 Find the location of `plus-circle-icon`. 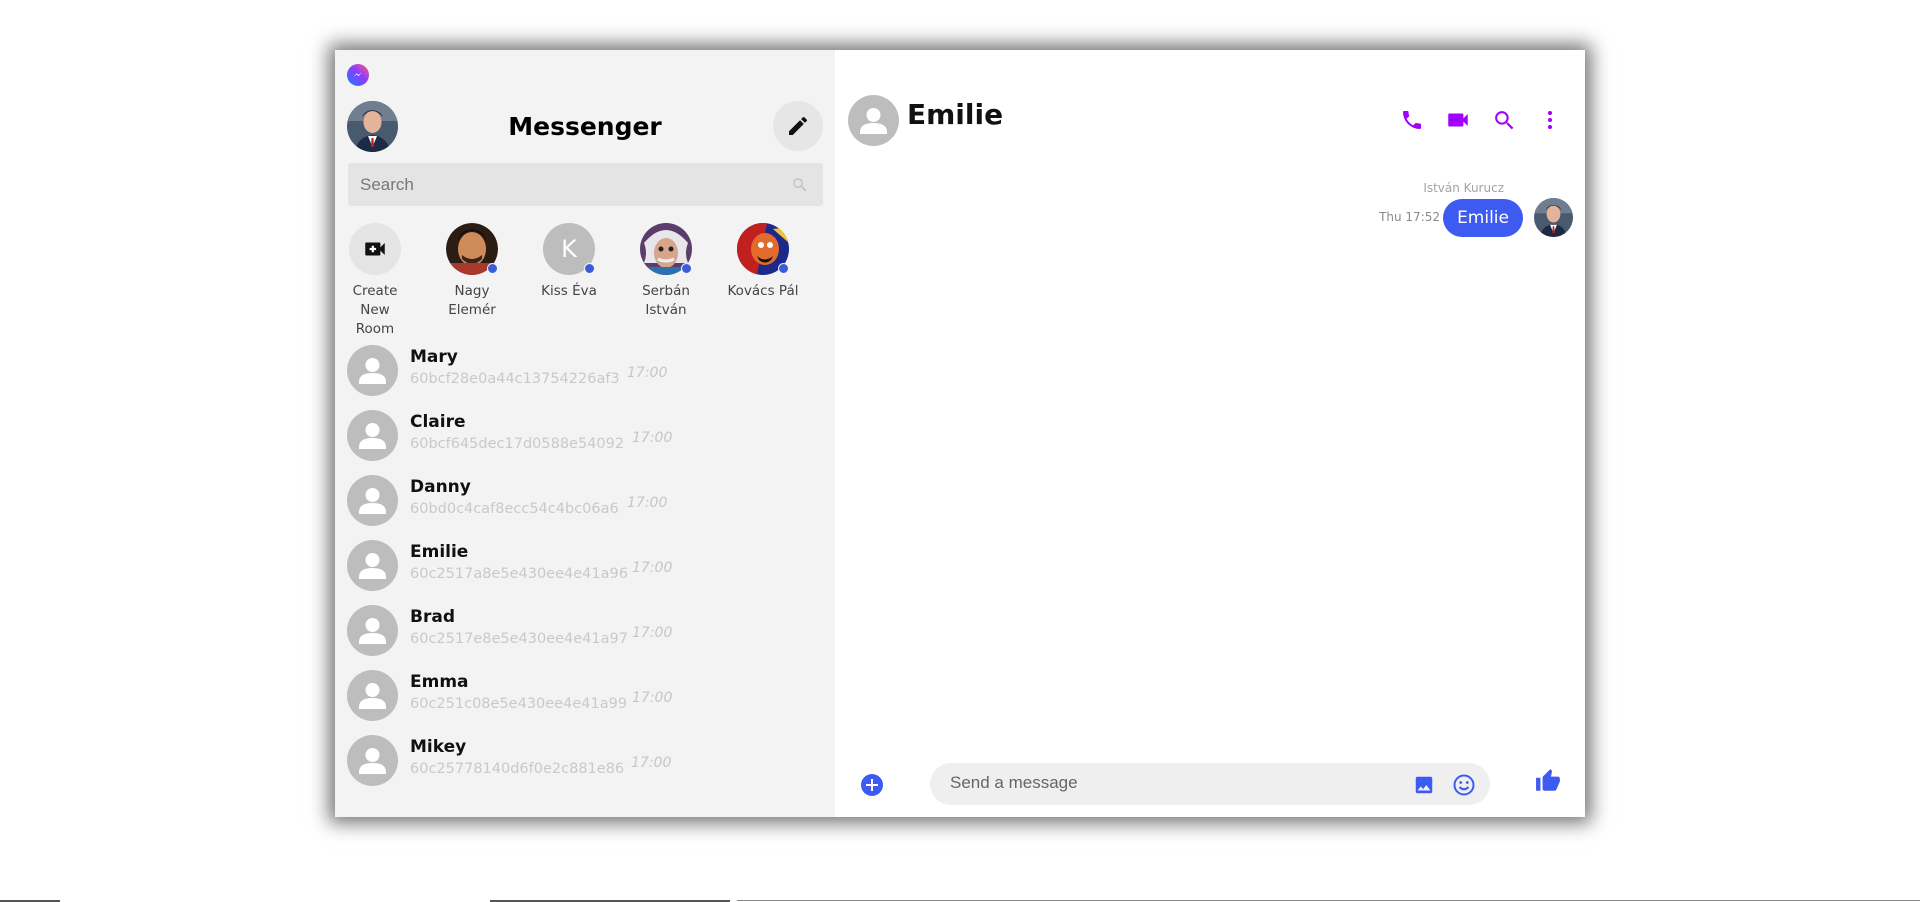

plus-circle-icon is located at coordinates (872, 785).